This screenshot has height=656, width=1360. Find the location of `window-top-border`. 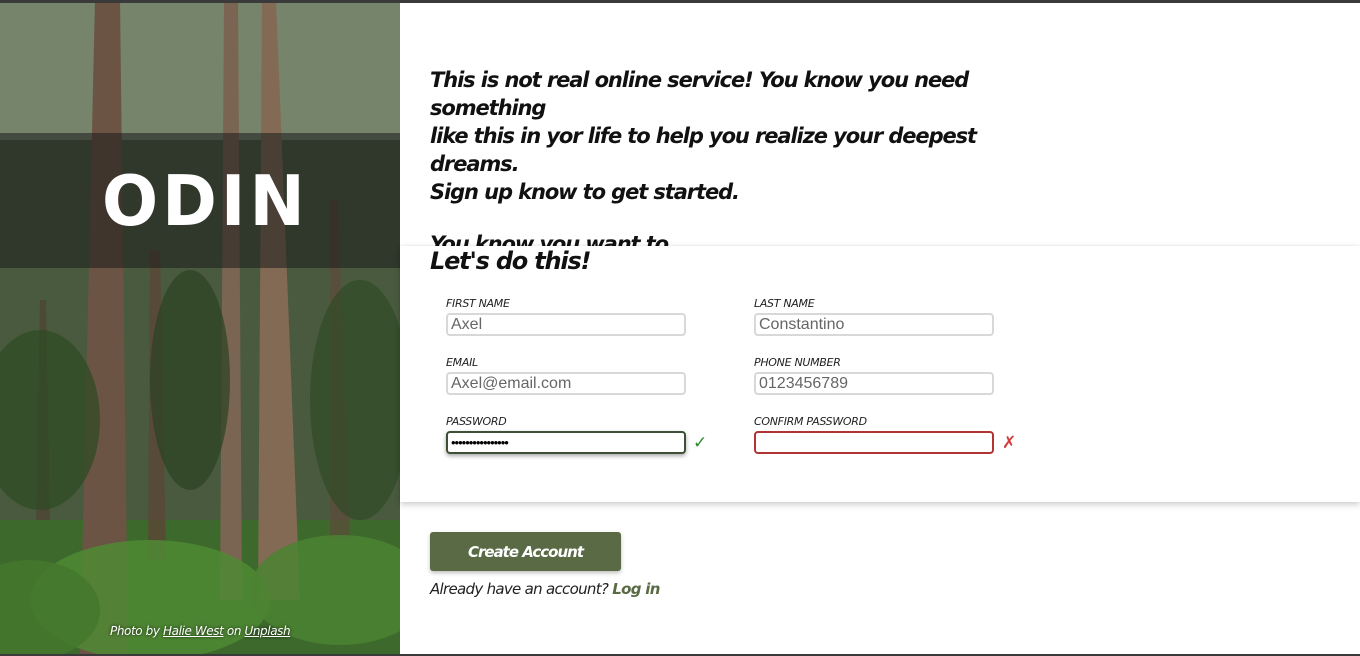

window-top-border is located at coordinates (680, 1).